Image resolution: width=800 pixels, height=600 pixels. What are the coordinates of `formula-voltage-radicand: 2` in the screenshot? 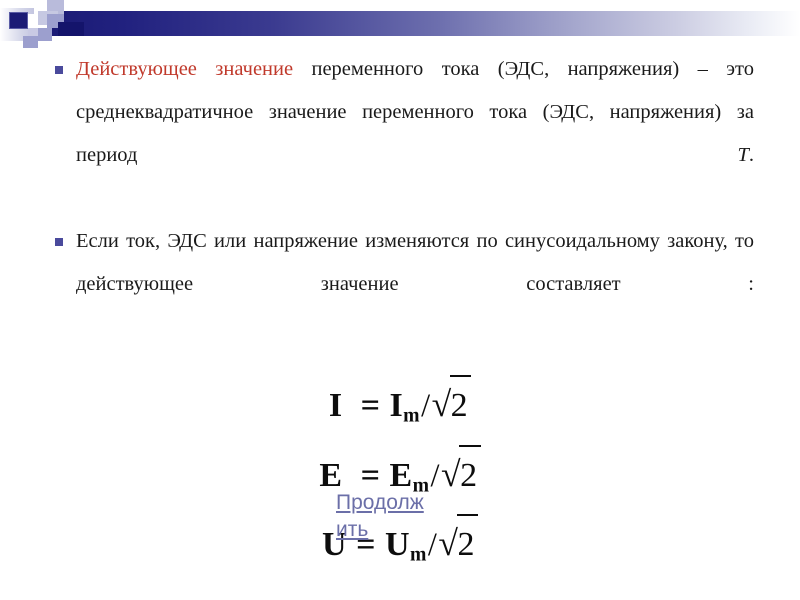 It's located at (467, 544).